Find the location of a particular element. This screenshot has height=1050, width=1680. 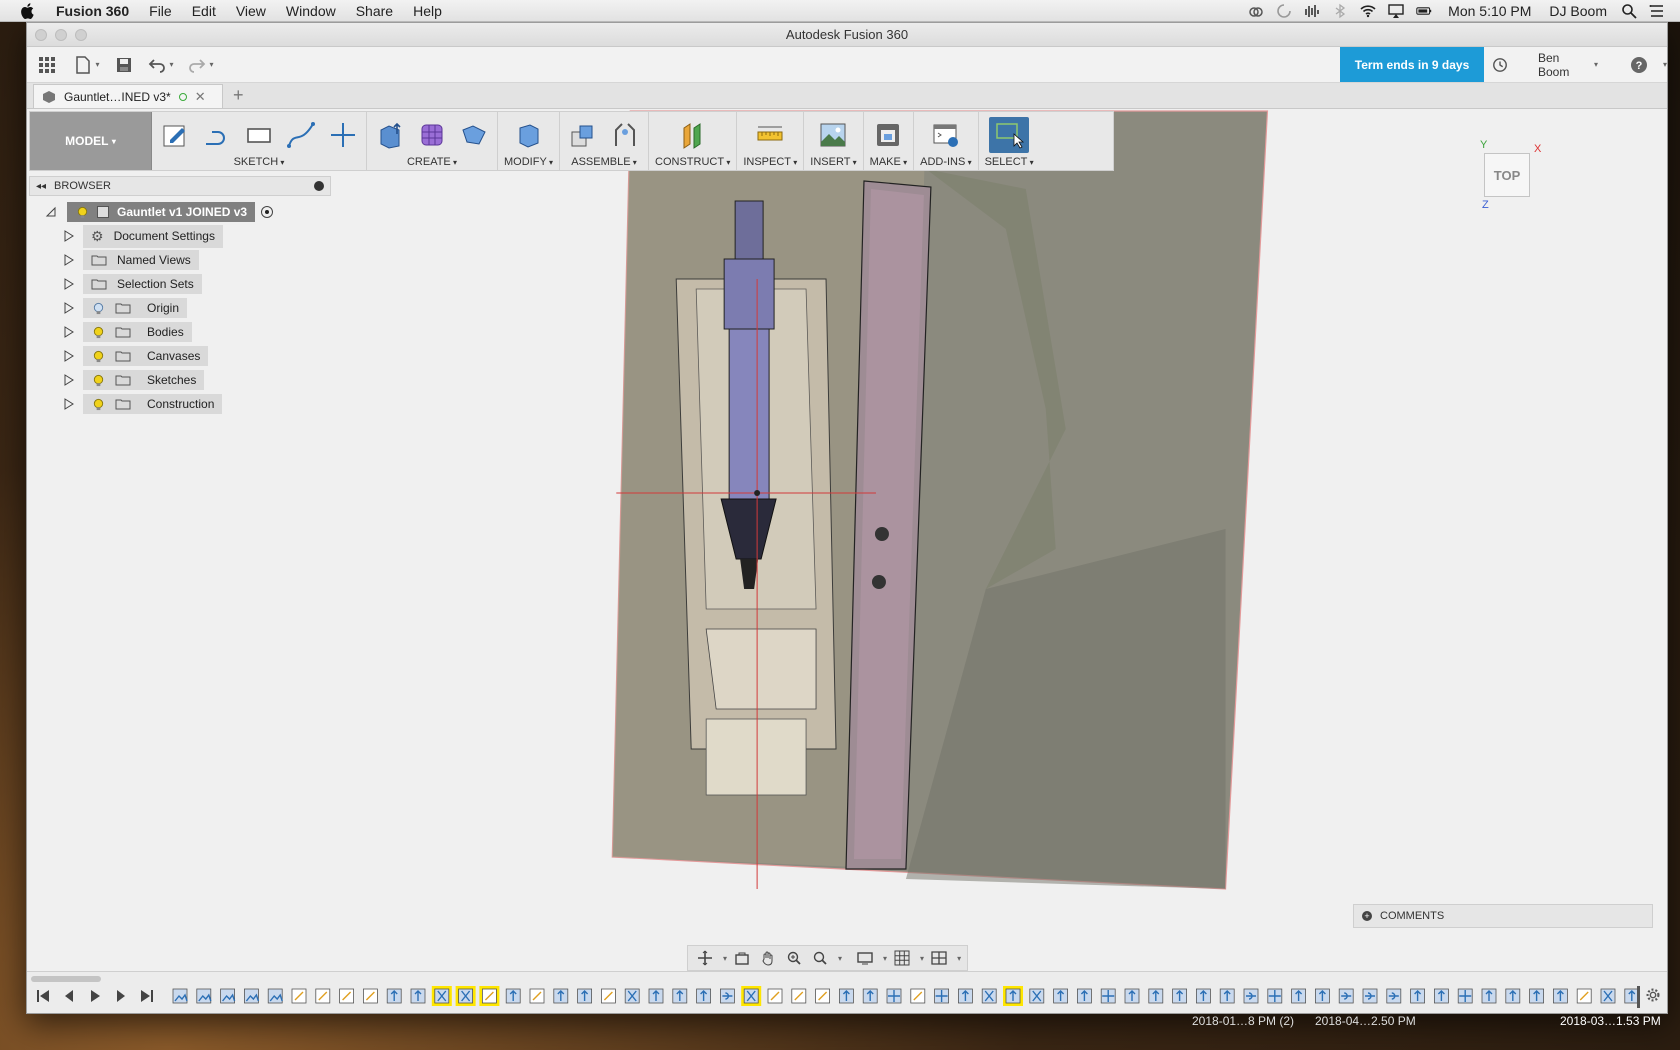

help-icon: ? is located at coordinates (1639, 65).